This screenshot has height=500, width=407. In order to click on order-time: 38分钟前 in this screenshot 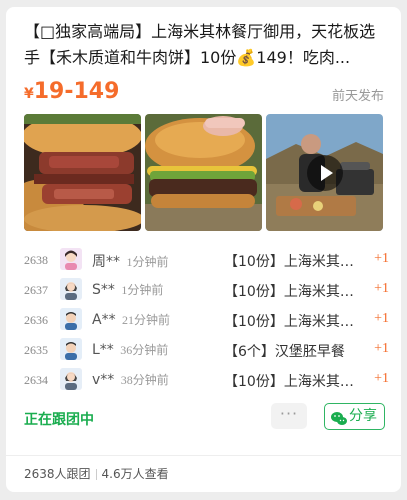, I will do `click(144, 380)`.